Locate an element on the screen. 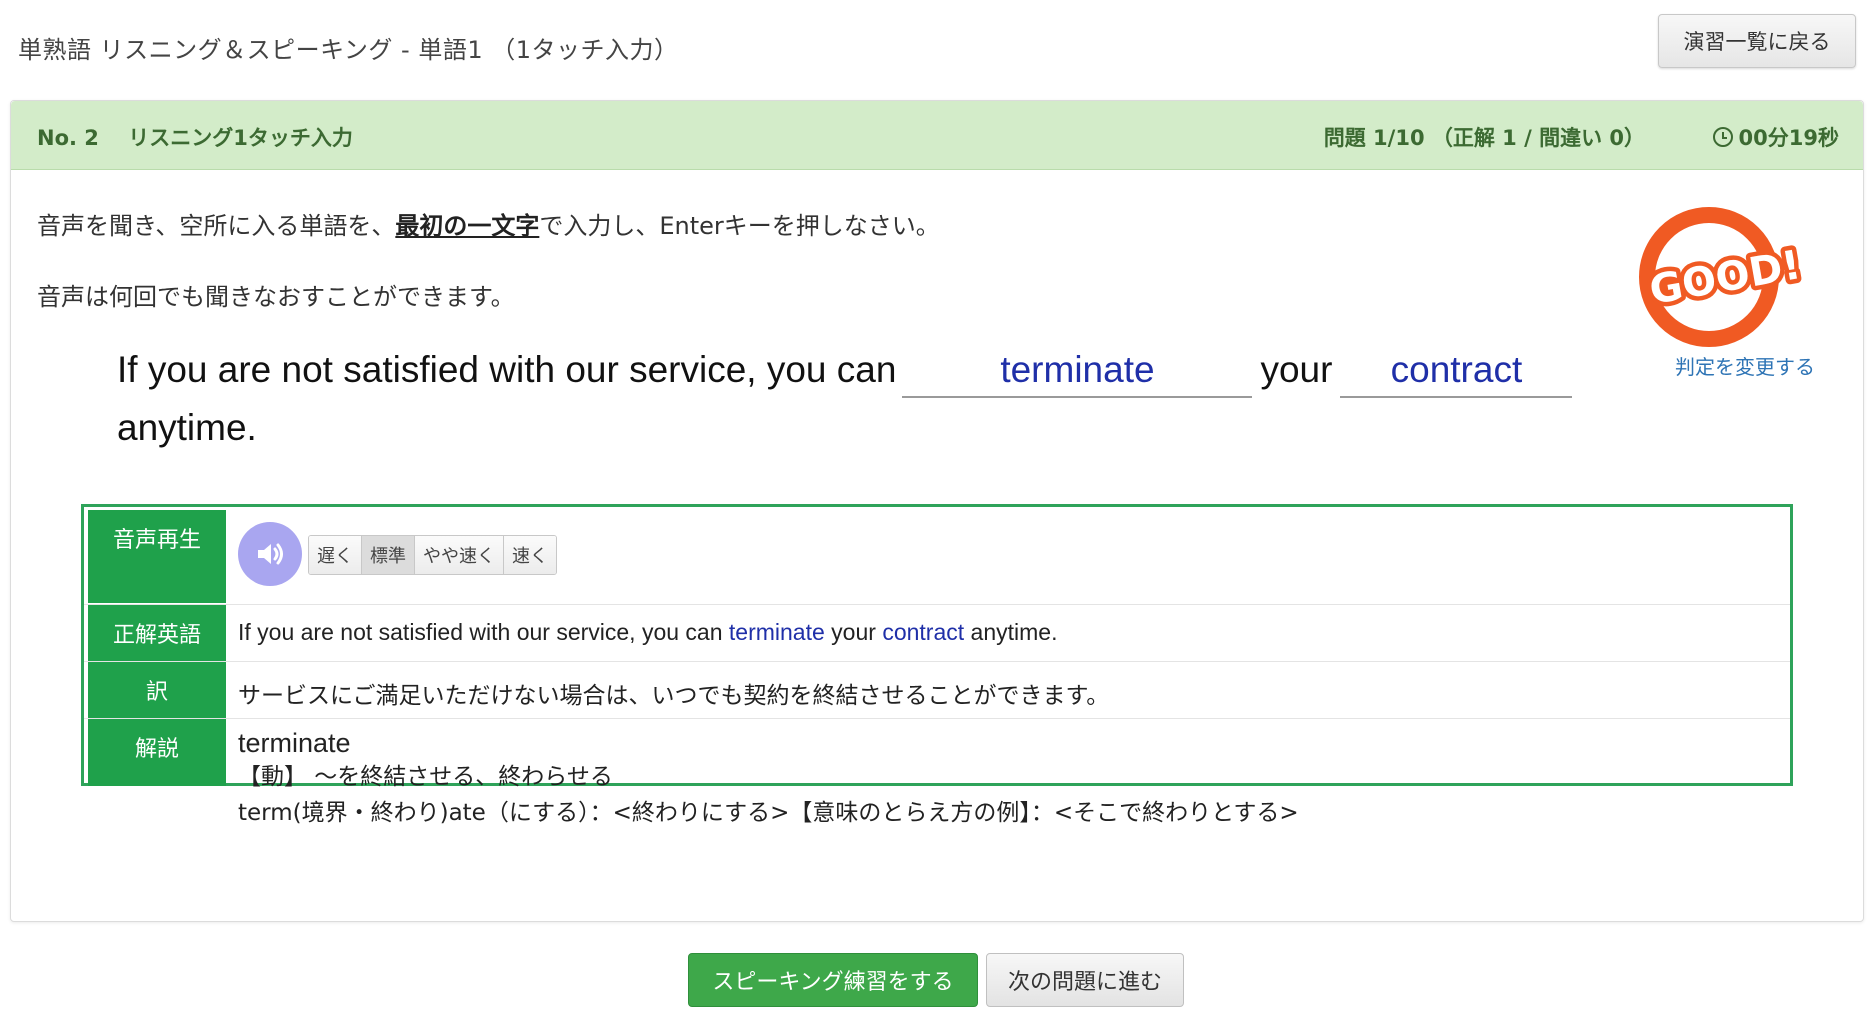 The image size is (1874, 1032). answer-blank-1: terminate is located at coordinates (1077, 371).